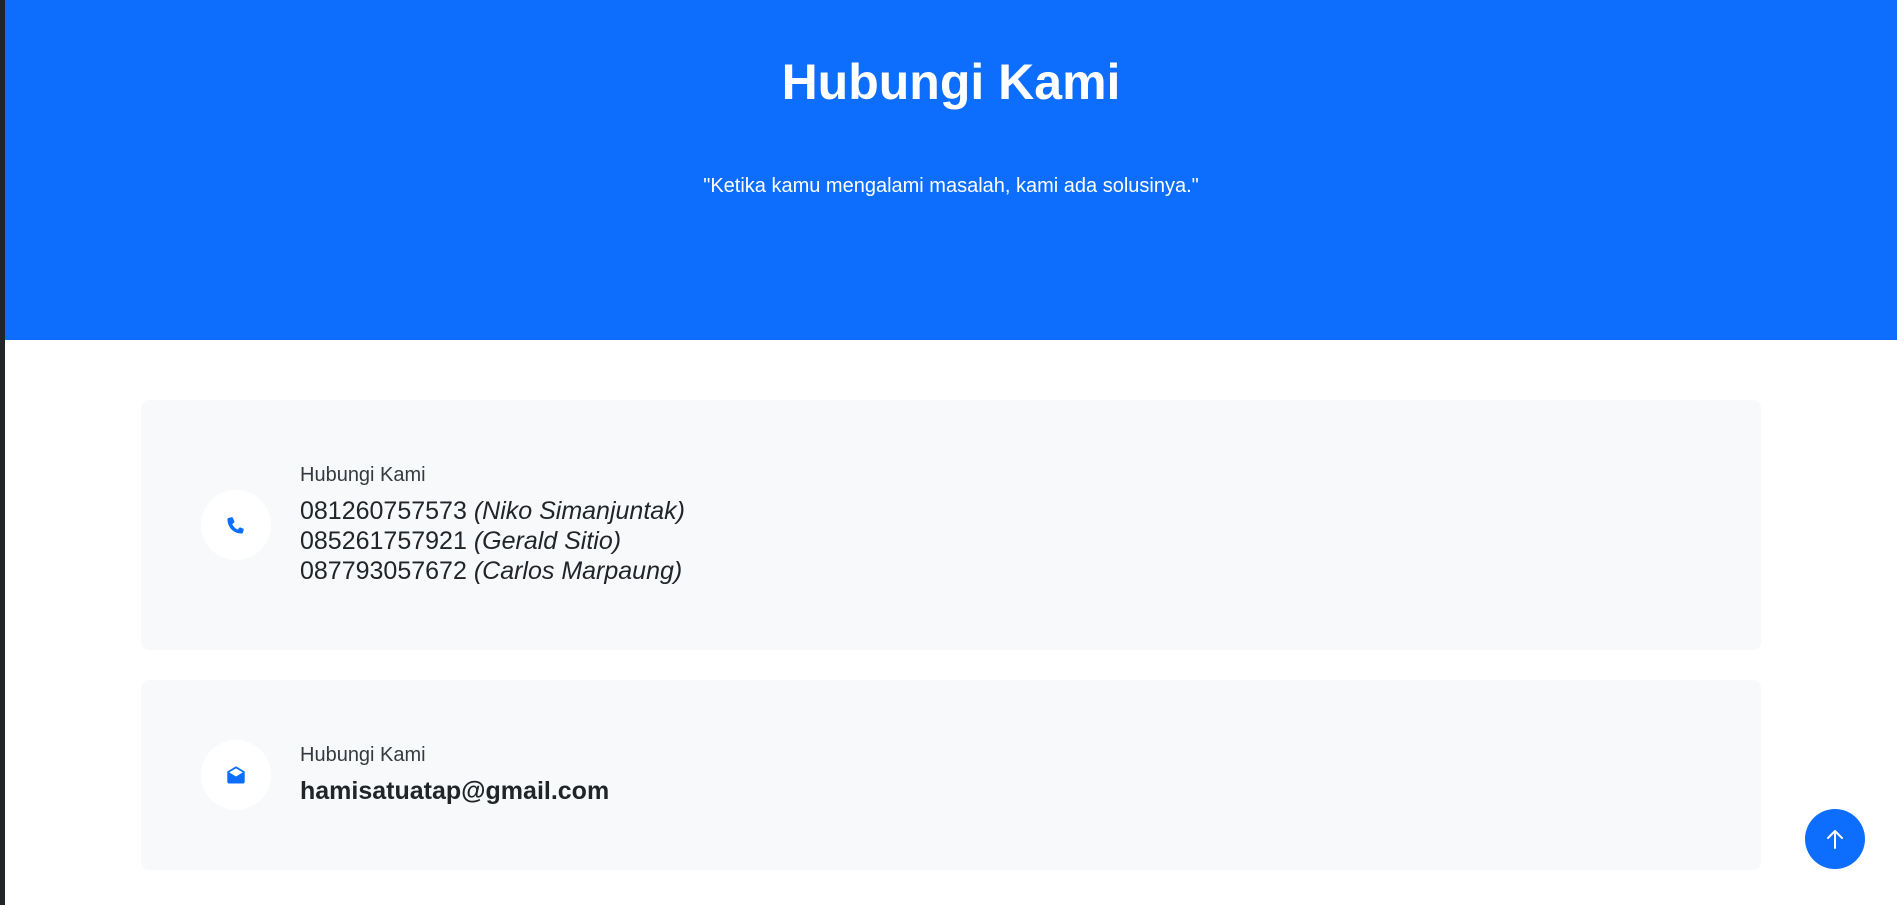 The width and height of the screenshot is (1897, 905). Describe the element at coordinates (383, 541) in the screenshot. I see `phone-number: 085261757921` at that location.